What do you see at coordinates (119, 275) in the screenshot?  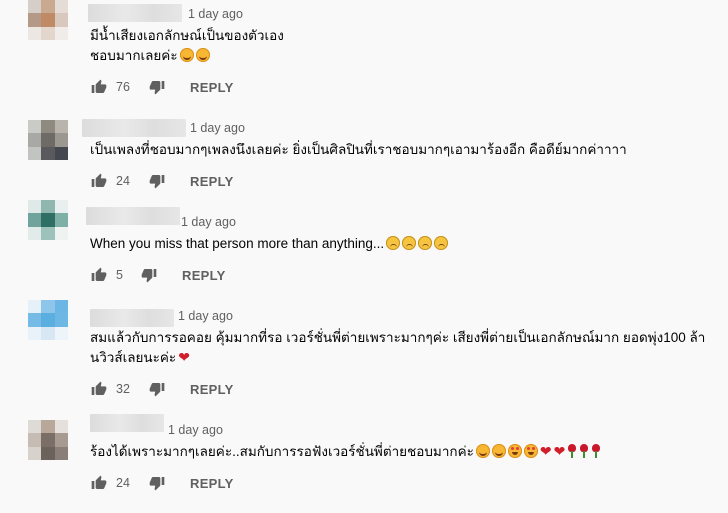 I see `like-count: 5` at bounding box center [119, 275].